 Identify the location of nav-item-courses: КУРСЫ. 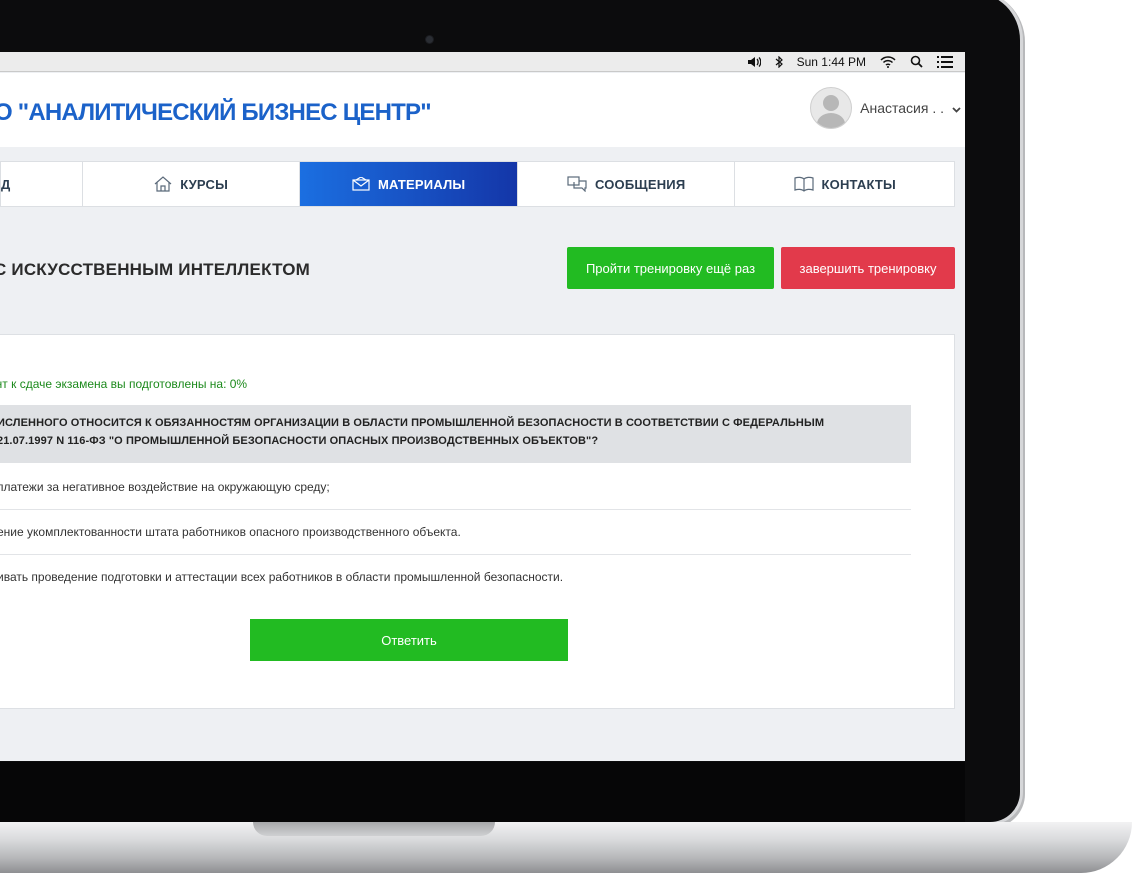
(192, 184).